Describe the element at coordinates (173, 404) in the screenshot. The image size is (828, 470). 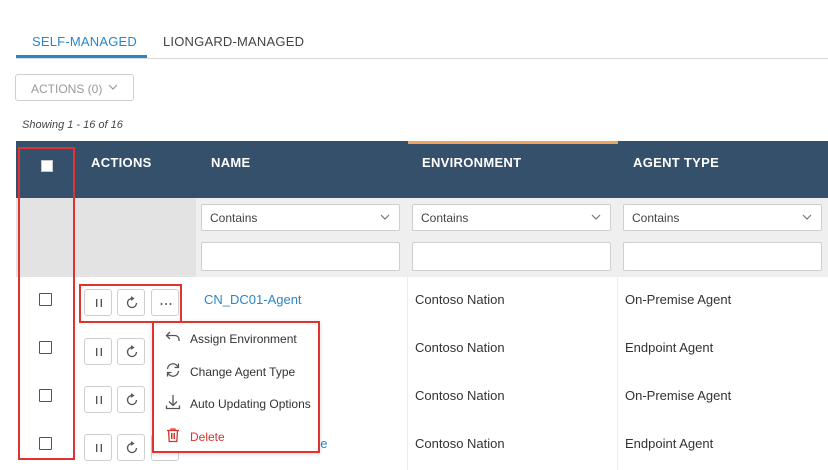
I see `download-icon` at that location.